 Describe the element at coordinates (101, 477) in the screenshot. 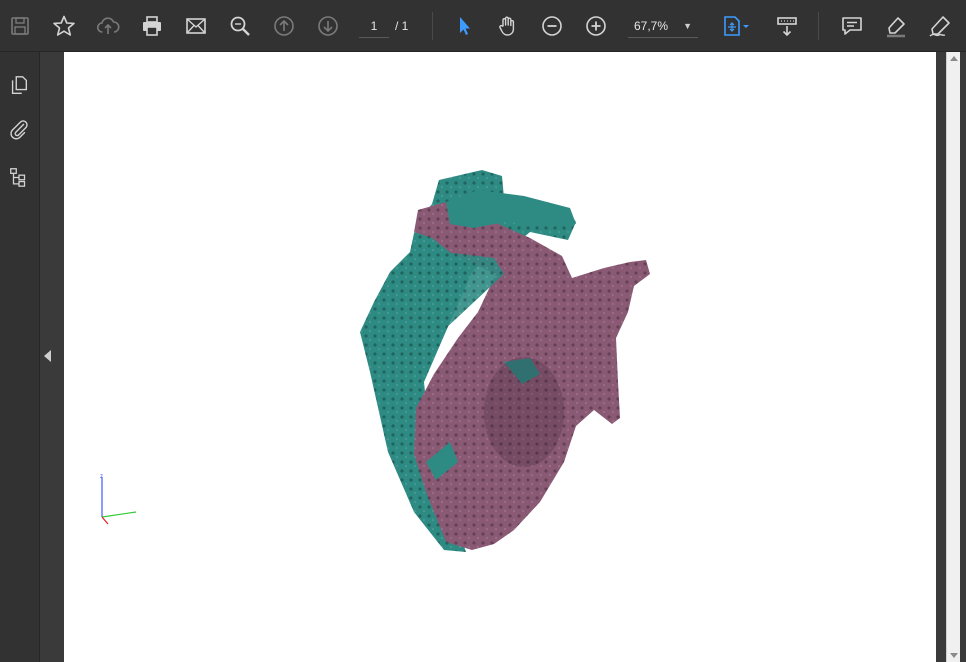

I see `axis-label-z: z` at that location.